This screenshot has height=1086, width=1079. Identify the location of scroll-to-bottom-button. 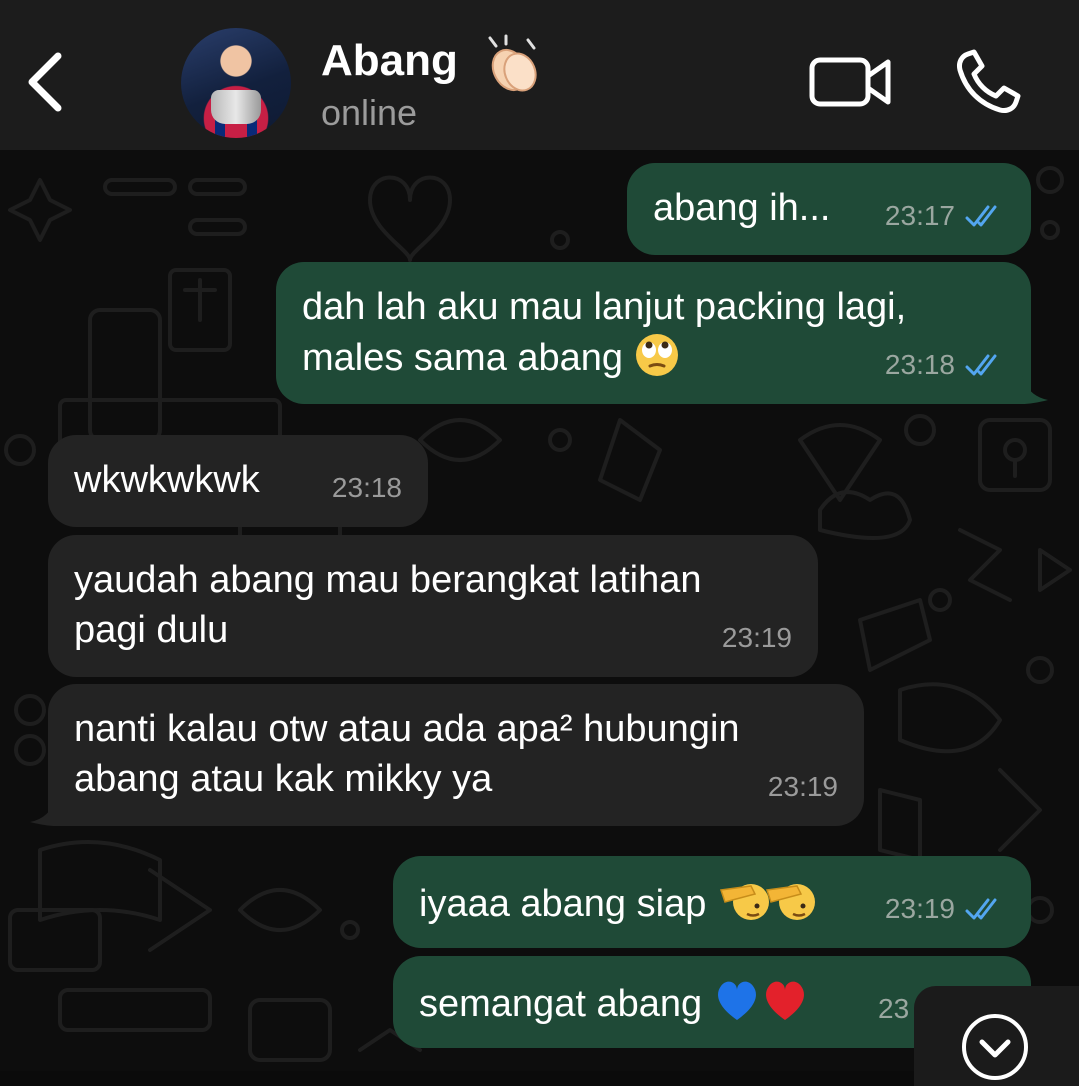
(996, 1036).